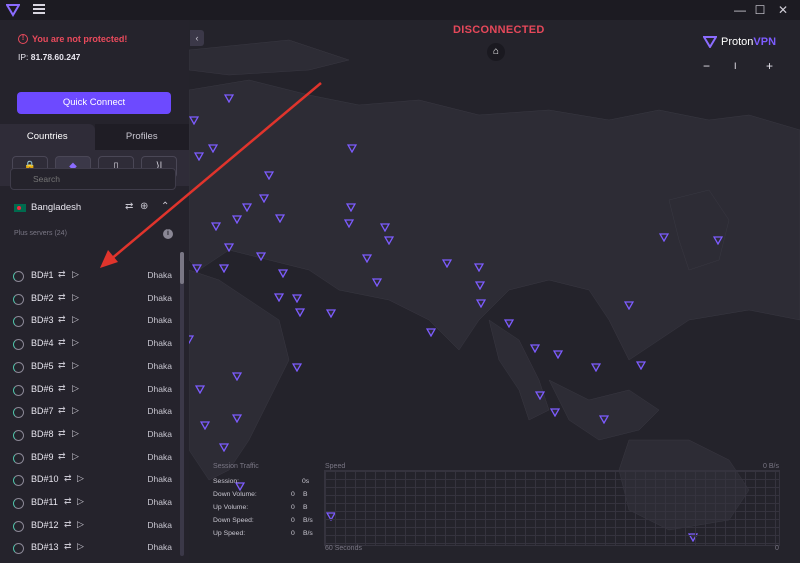 This screenshot has width=800, height=563. Describe the element at coordinates (769, 66) in the screenshot. I see `zoom-in-button: +` at that location.